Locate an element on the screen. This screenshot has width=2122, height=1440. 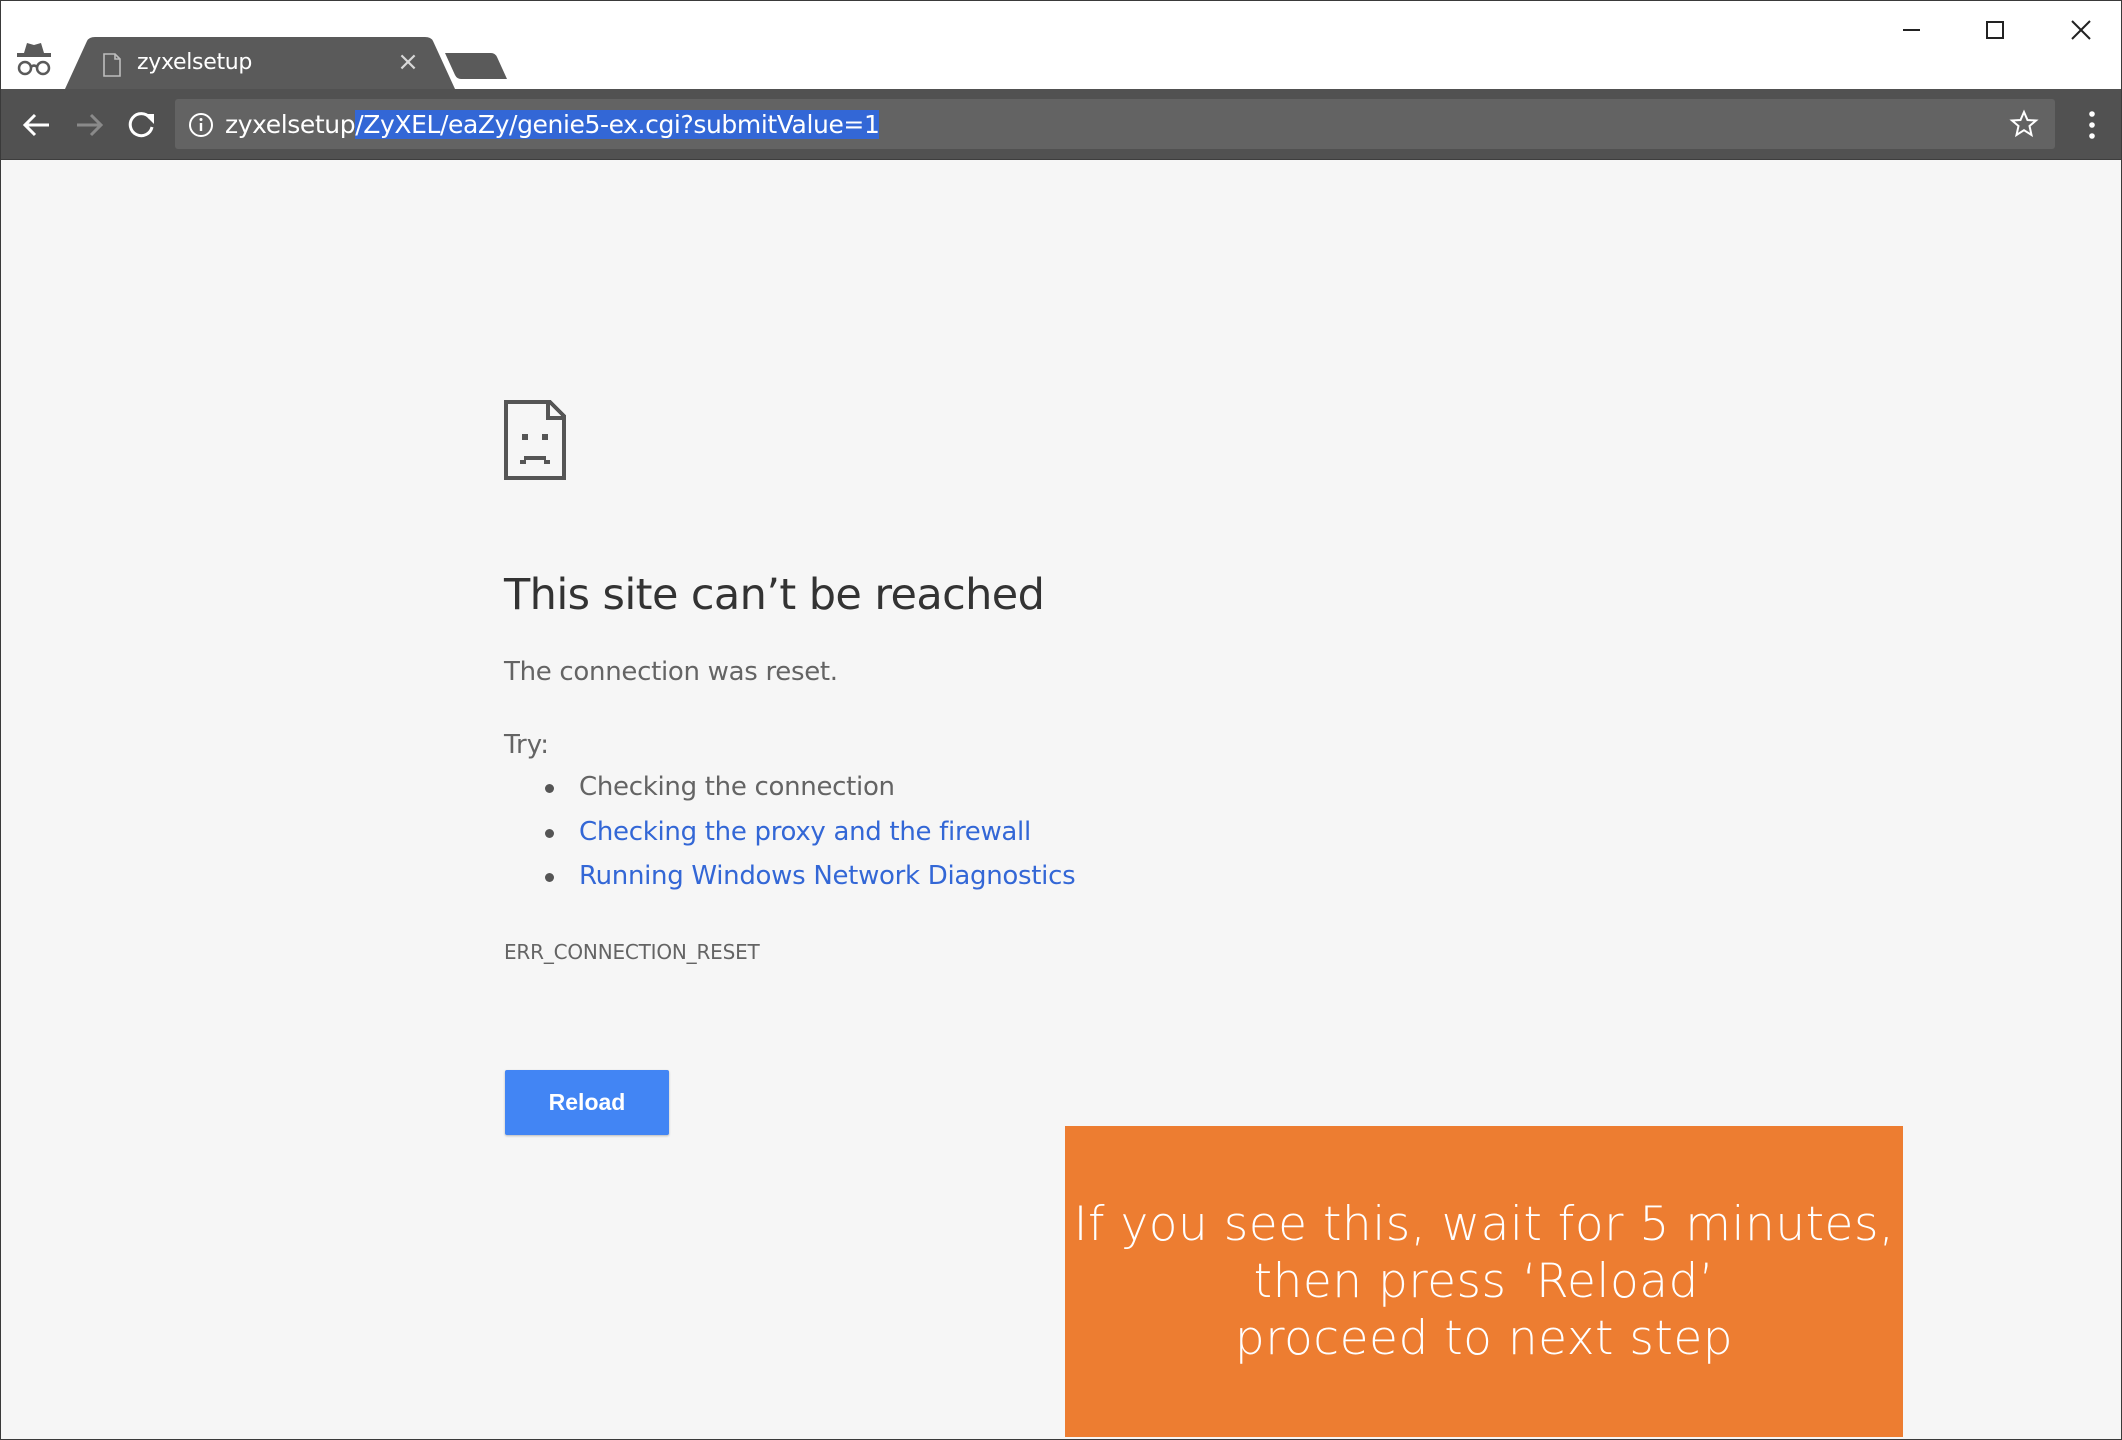
suggestion-check-proxy: Checking the proxy and the firewall is located at coordinates (789, 839).